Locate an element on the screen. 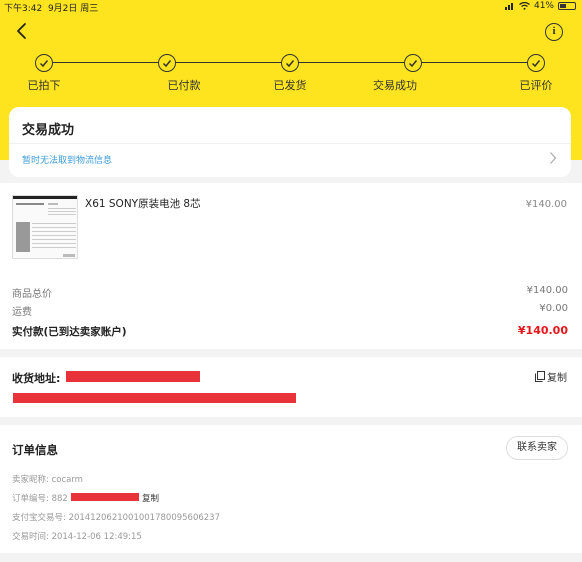 The image size is (582, 562). step-label-ordered: 已拍下 is located at coordinates (44, 85).